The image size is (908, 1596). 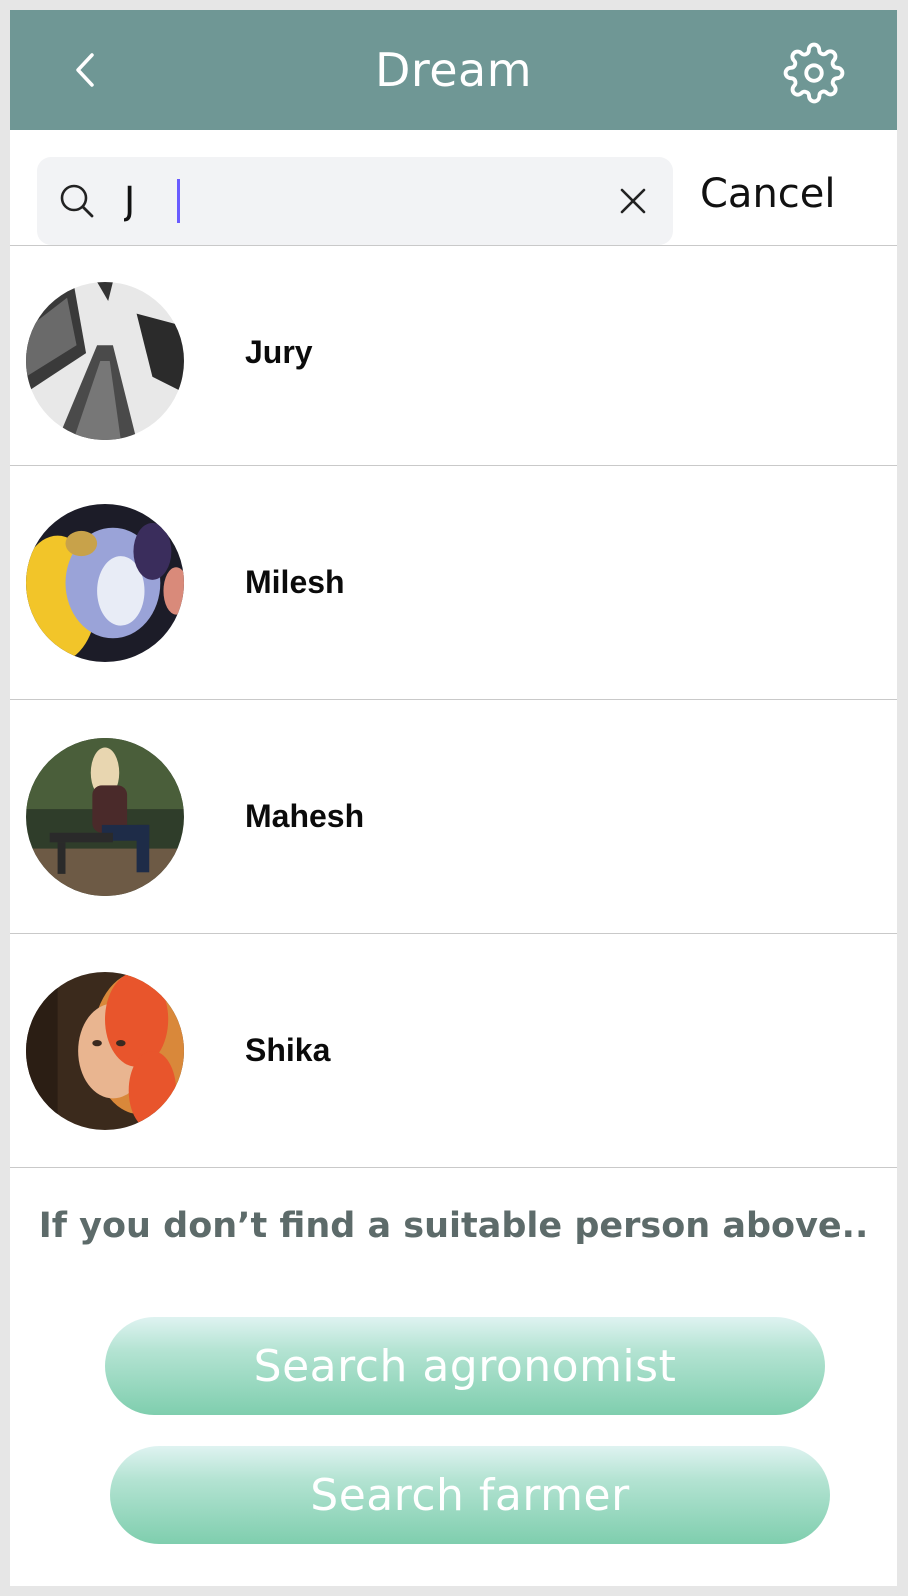 I want to click on list-item: Milesh, so click(x=453, y=583).